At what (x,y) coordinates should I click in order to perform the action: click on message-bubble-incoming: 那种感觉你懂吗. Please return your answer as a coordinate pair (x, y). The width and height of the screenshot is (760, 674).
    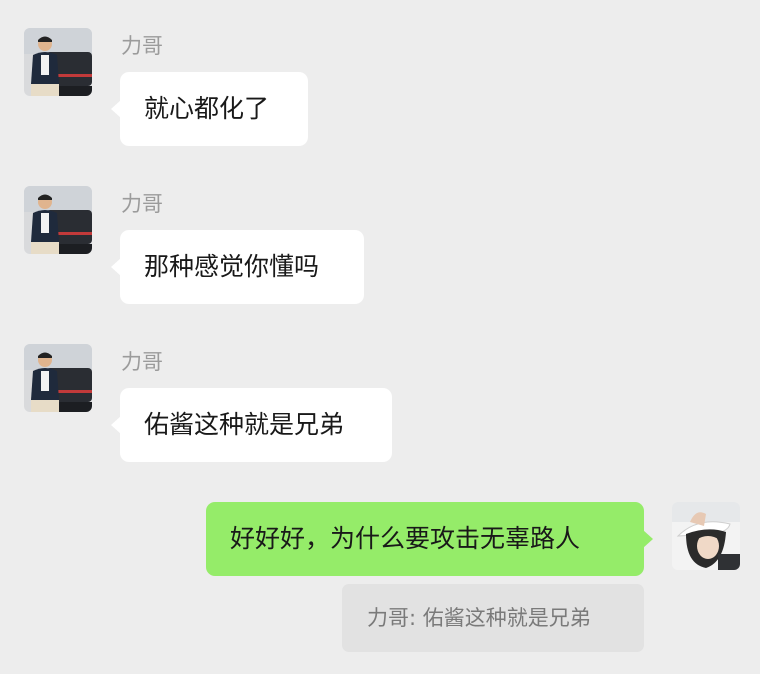
    Looking at the image, I should click on (237, 267).